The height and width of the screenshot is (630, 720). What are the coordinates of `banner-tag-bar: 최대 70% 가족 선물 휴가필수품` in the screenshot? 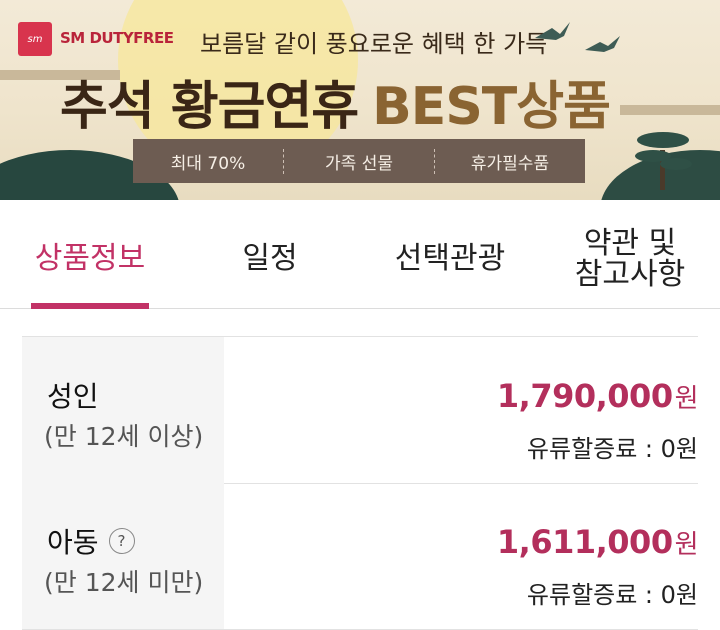 It's located at (359, 161).